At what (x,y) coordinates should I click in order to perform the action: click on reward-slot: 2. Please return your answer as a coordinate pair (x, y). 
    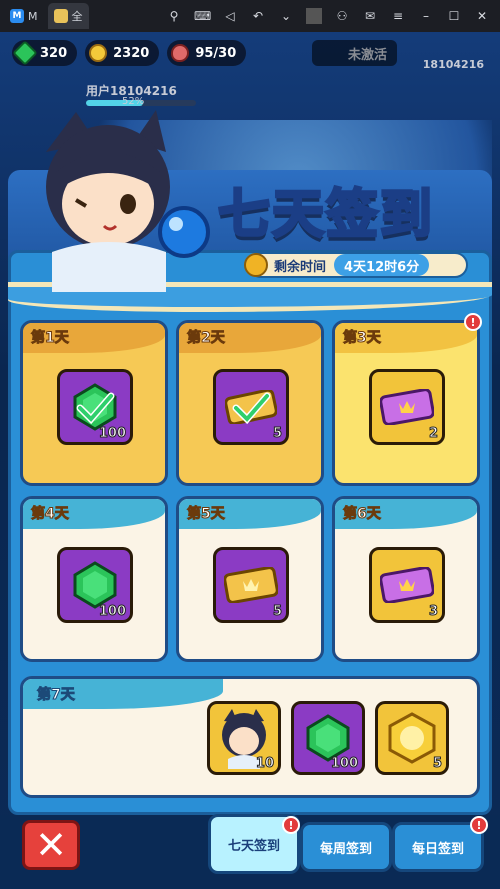
    Looking at the image, I should click on (407, 407).